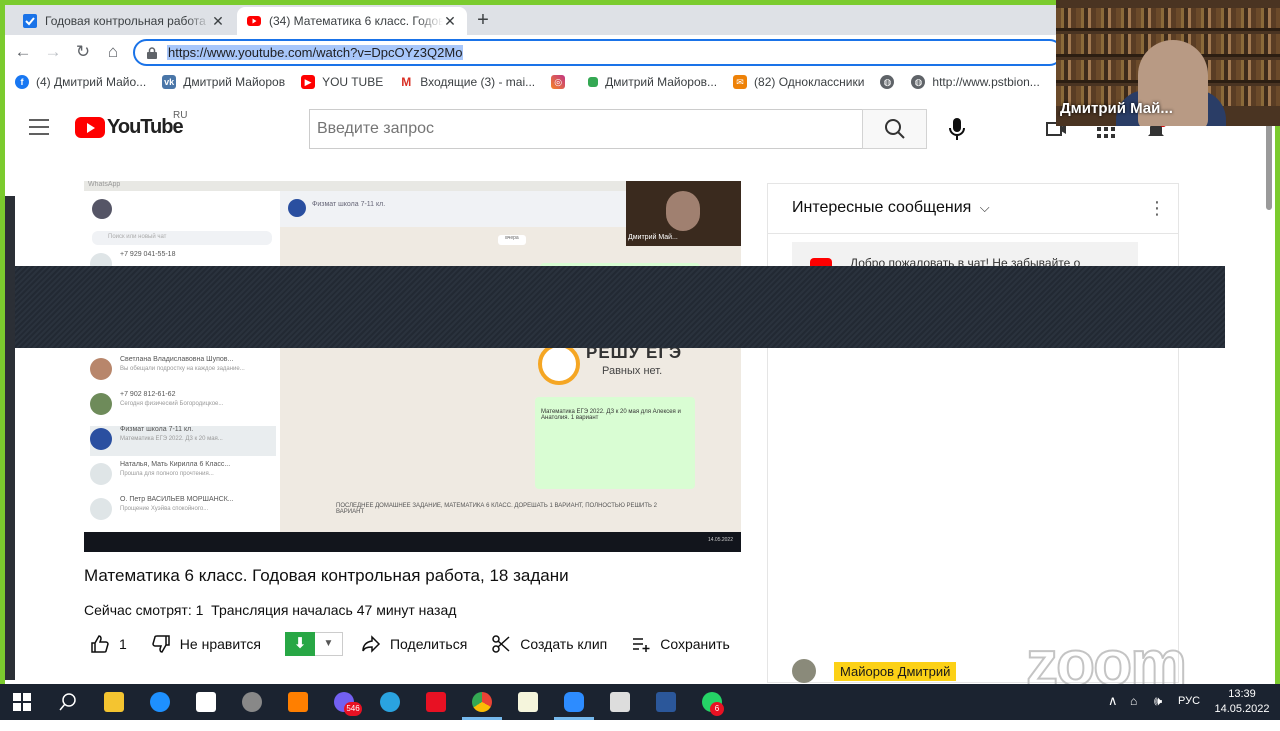 This screenshot has width=1280, height=731. I want to click on playlist-add-icon, so click(641, 645).